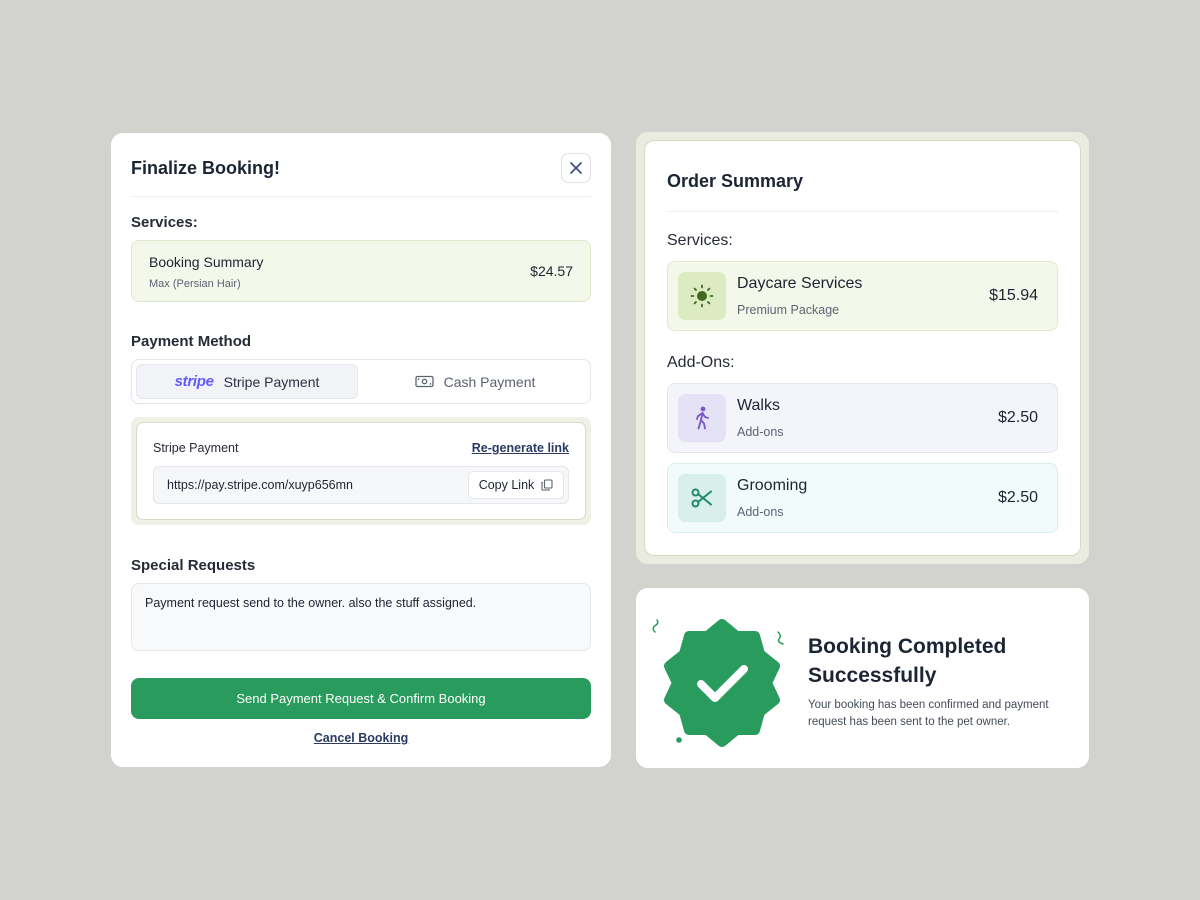 Image resolution: width=1200 pixels, height=900 pixels. What do you see at coordinates (907, 661) in the screenshot?
I see `completed-title: Booking Completed Successfully` at bounding box center [907, 661].